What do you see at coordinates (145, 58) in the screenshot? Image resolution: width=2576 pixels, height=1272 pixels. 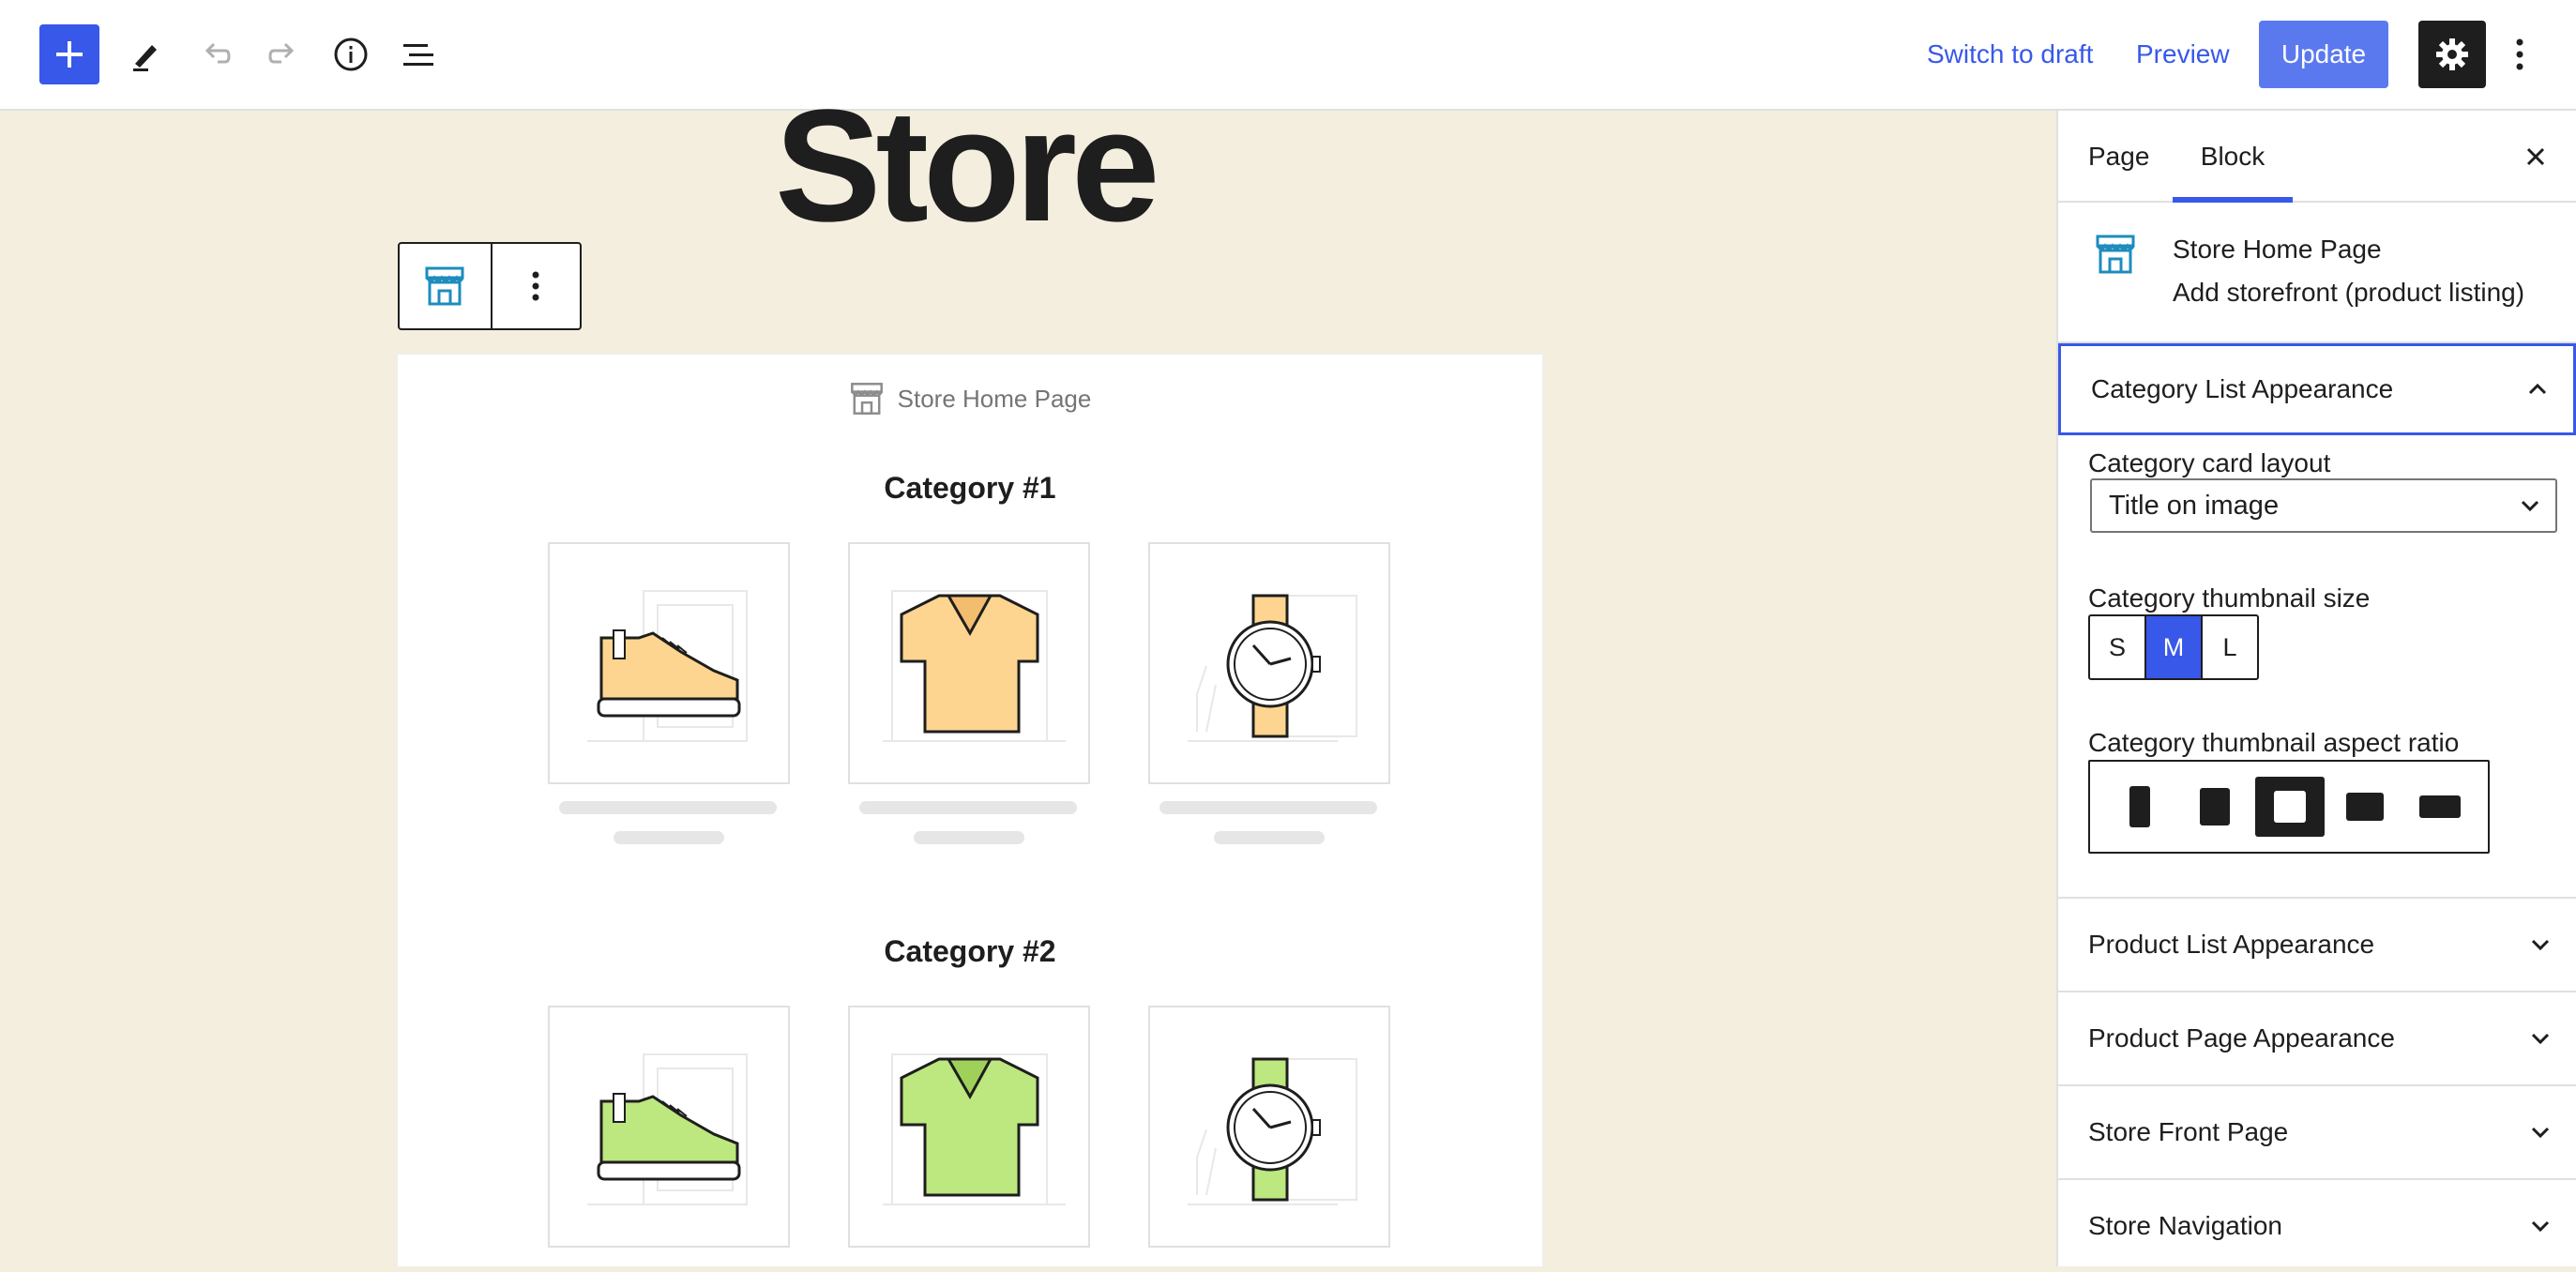 I see `pencil-icon` at bounding box center [145, 58].